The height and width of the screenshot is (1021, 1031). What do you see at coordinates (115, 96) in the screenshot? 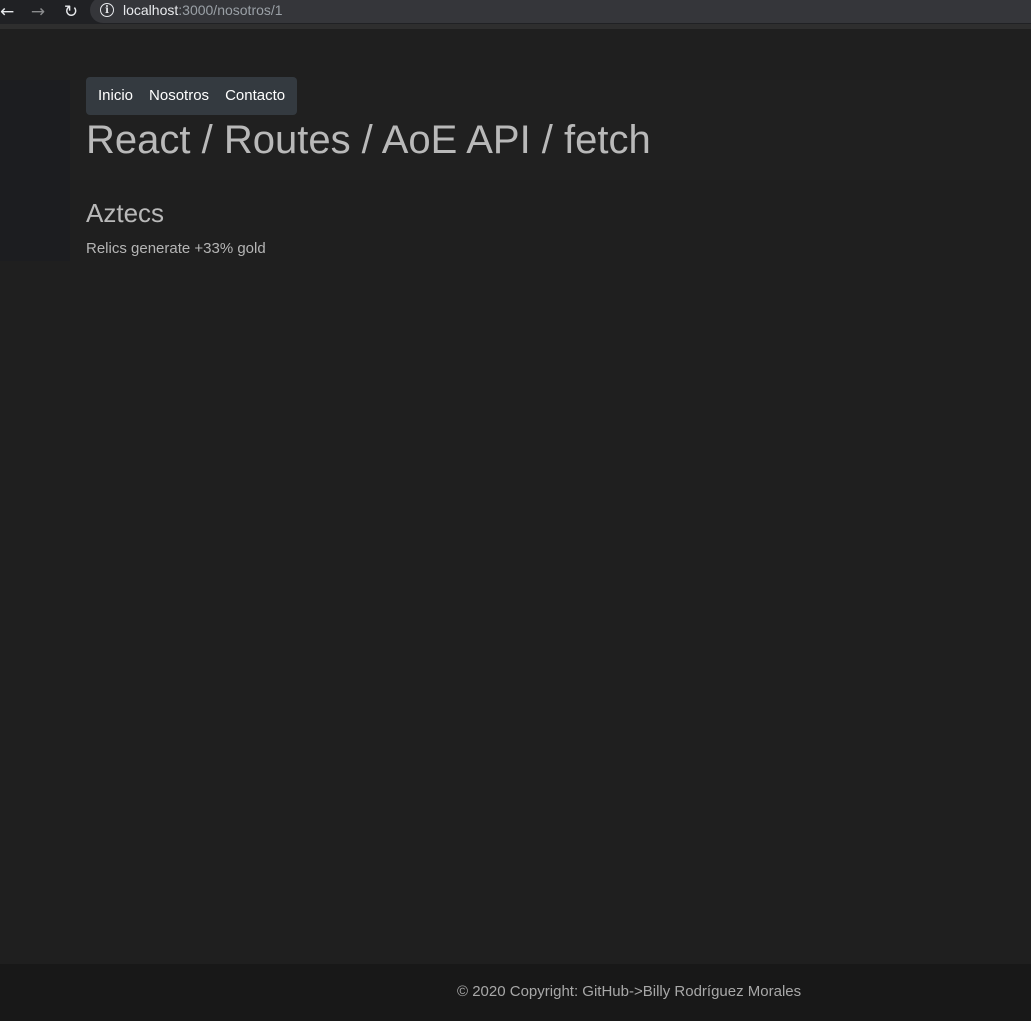
I see `nav-link-inicio: Inicio` at bounding box center [115, 96].